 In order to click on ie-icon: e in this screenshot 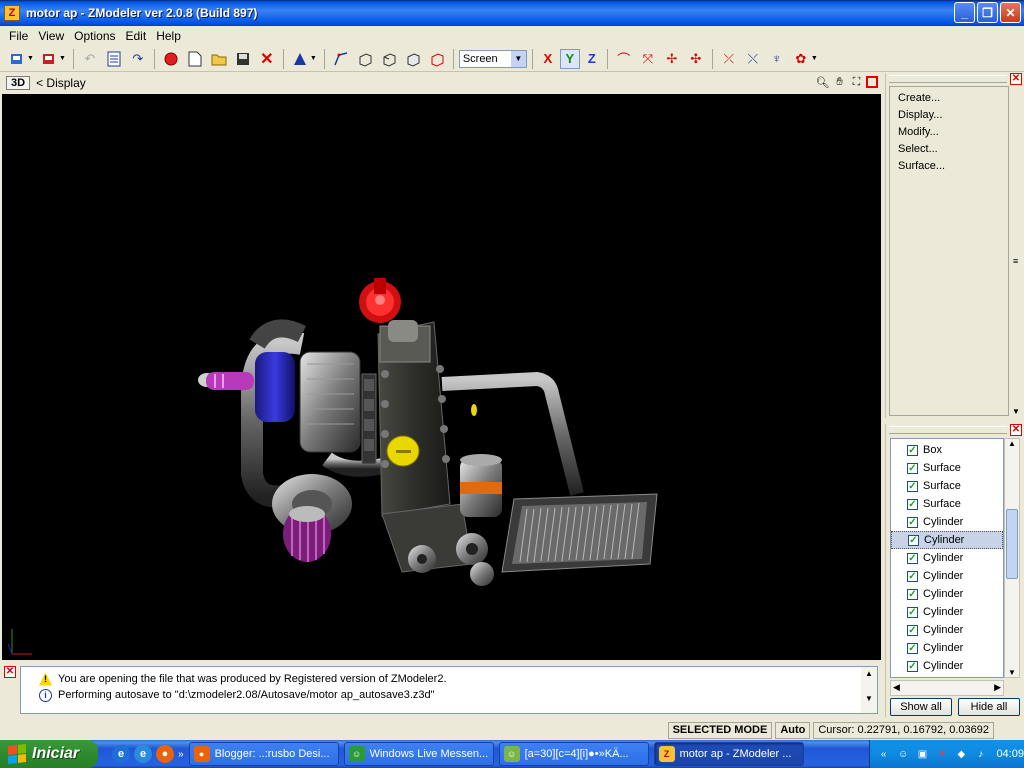, I will do `click(143, 754)`.